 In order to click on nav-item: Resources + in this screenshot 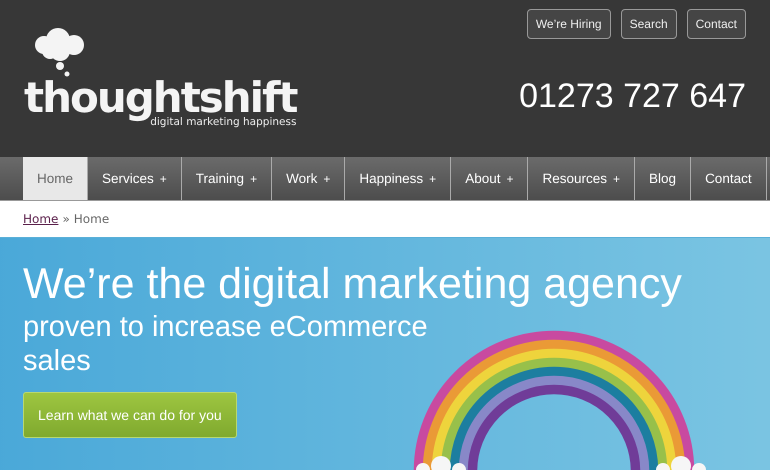, I will do `click(582, 178)`.